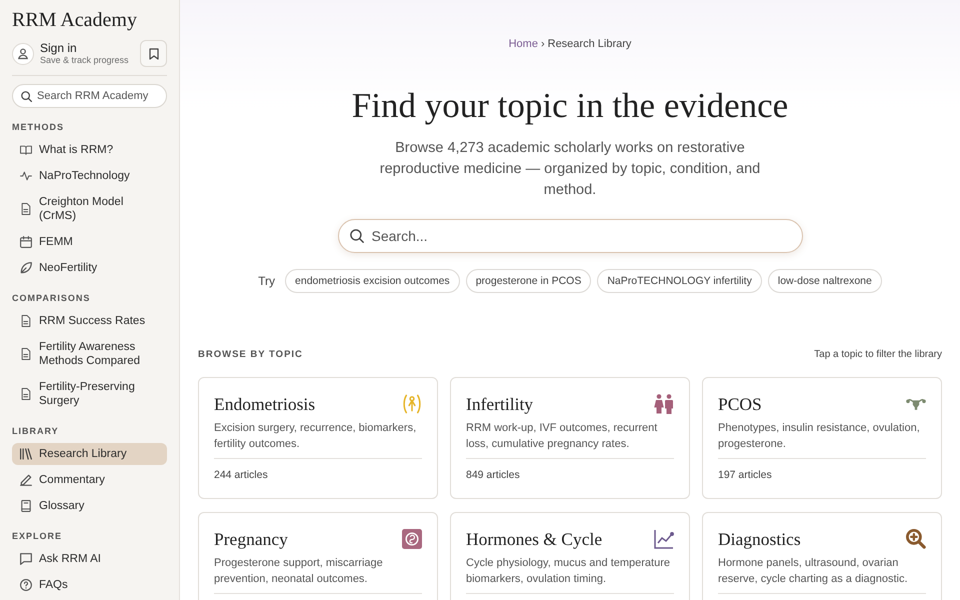  What do you see at coordinates (23, 53) in the screenshot?
I see `user-icon` at bounding box center [23, 53].